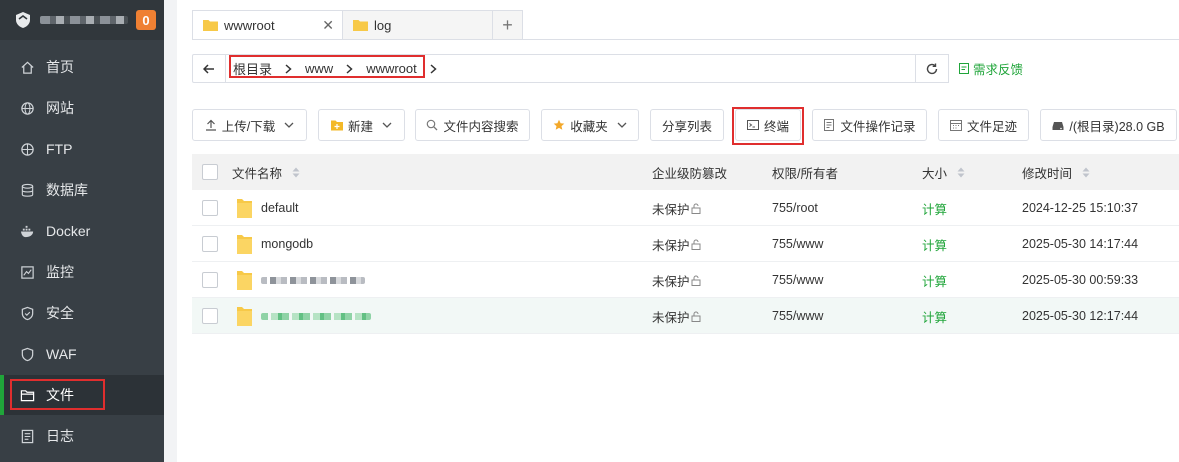 The width and height of the screenshot is (1179, 462). Describe the element at coordinates (481, 126) in the screenshot. I see `button-label: 文件内容搜索` at that location.